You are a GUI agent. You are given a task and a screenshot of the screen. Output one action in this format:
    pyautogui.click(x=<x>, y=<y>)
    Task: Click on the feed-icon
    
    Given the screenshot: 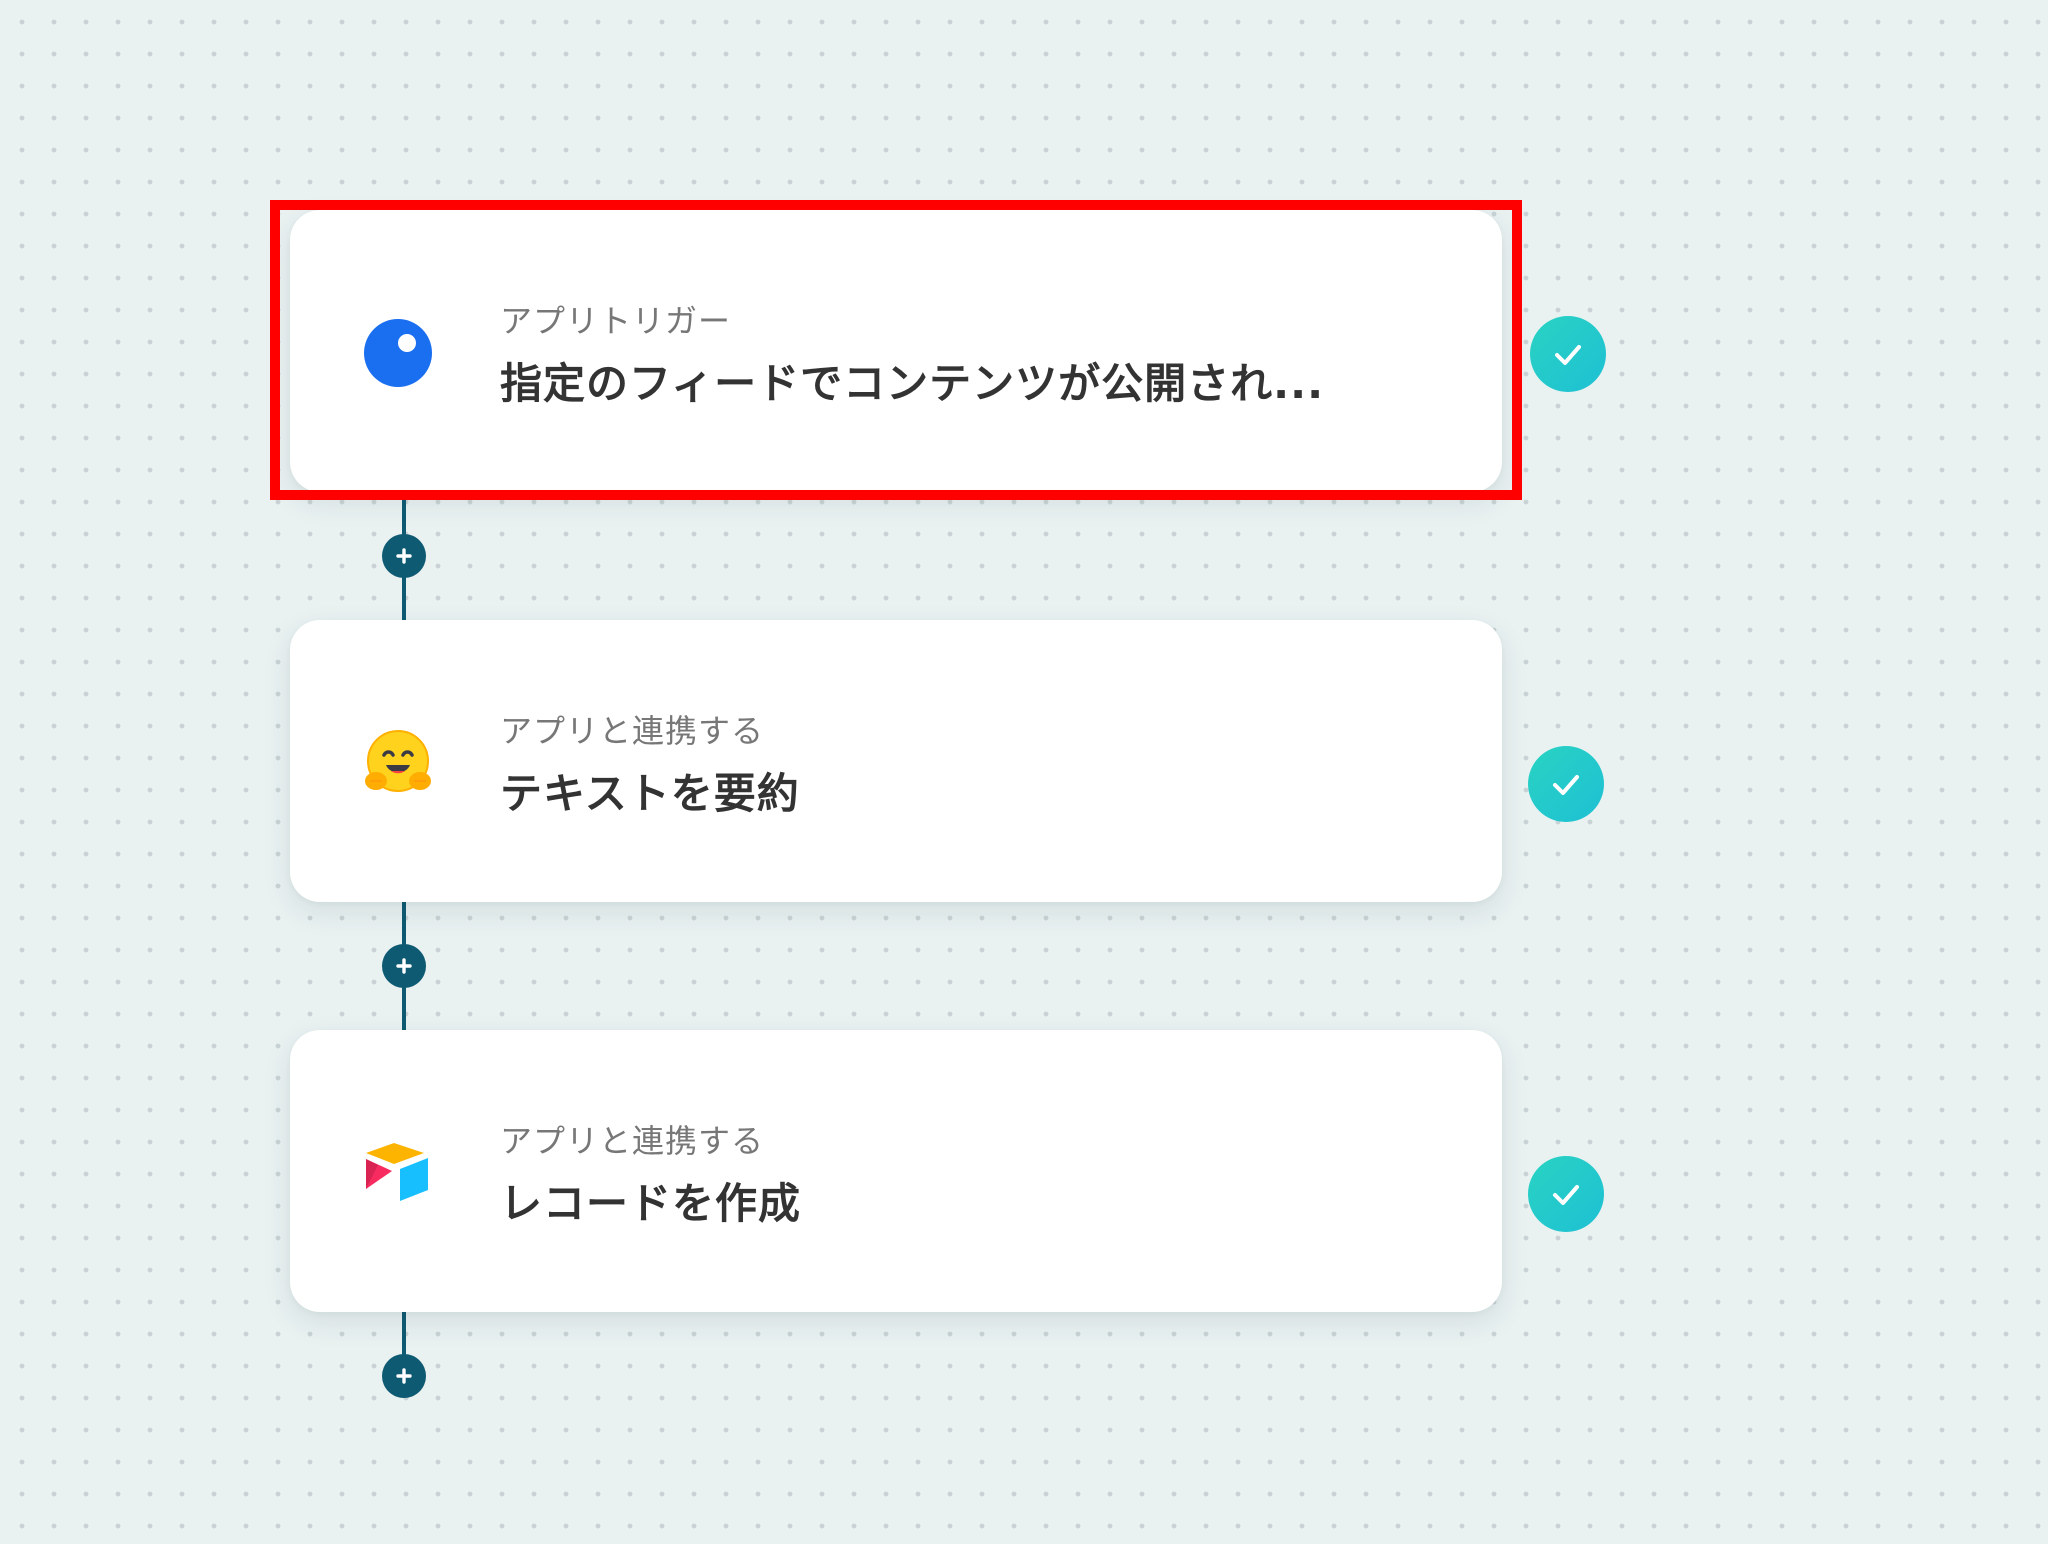 What is the action you would take?
    pyautogui.click(x=398, y=353)
    